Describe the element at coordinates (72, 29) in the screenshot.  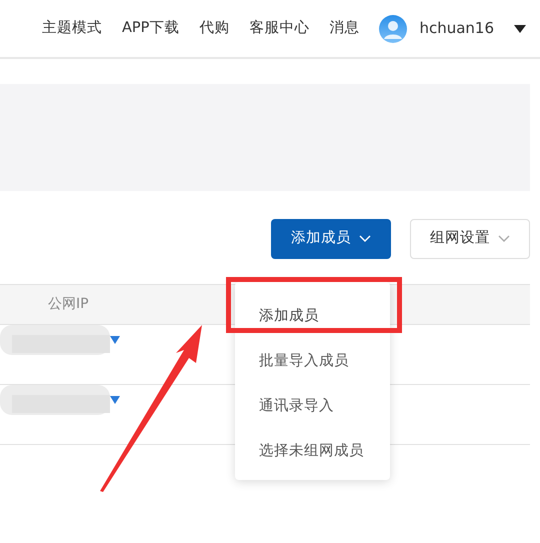
I see `nav-link: 主题模式` at that location.